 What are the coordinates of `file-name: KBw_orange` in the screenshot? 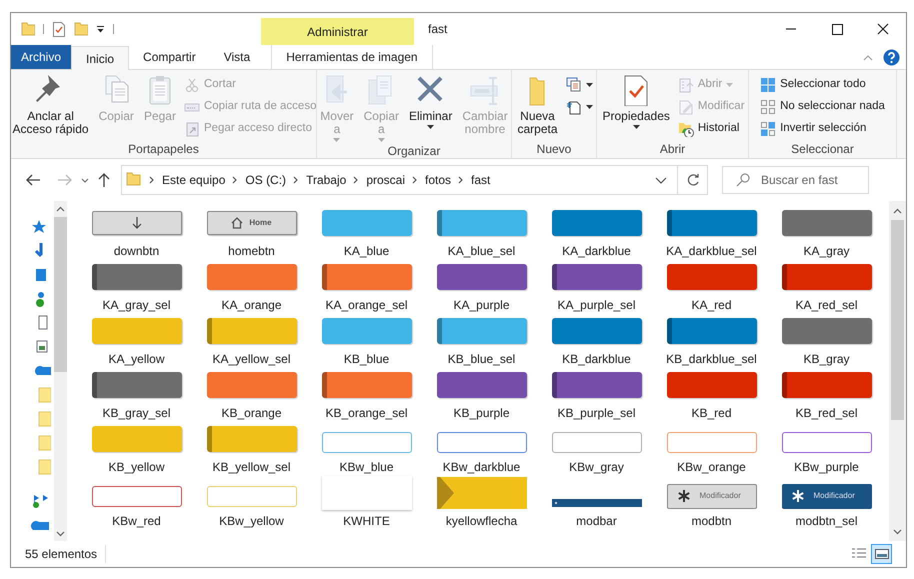 It's located at (711, 467).